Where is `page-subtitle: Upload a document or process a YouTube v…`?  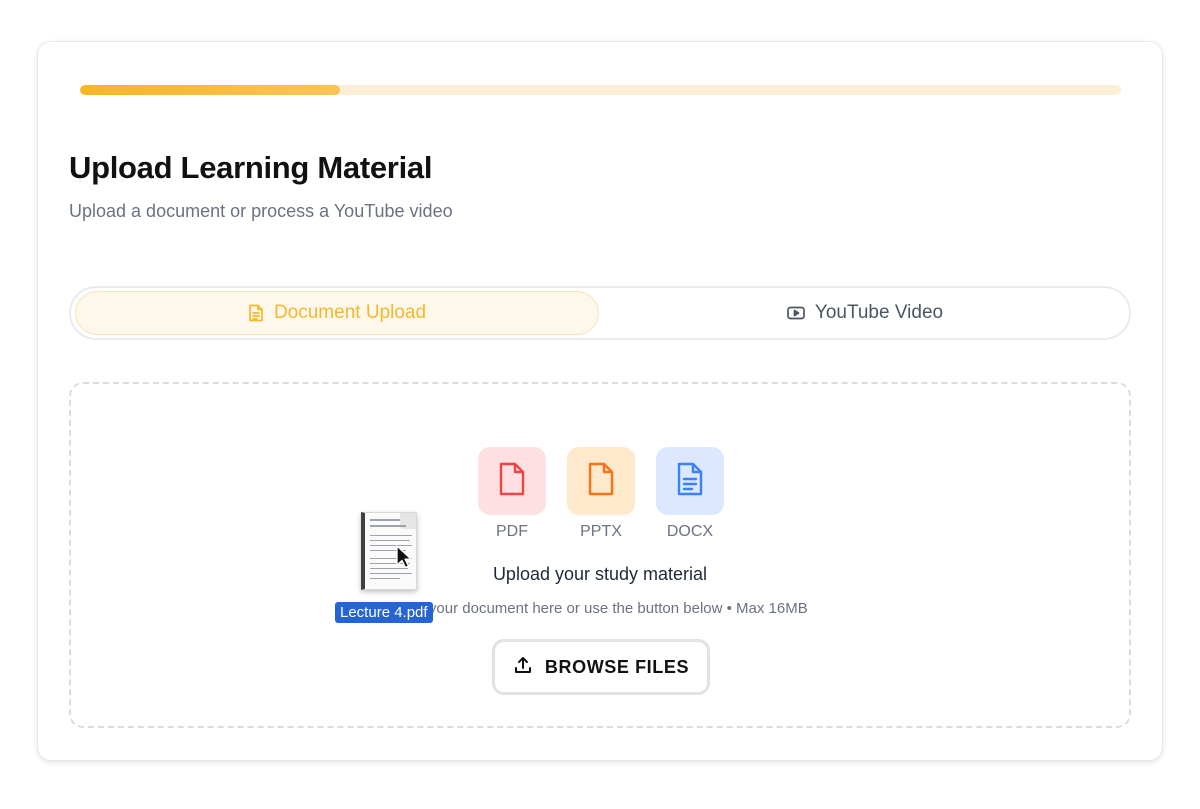 page-subtitle: Upload a document or process a YouTube v… is located at coordinates (261, 211).